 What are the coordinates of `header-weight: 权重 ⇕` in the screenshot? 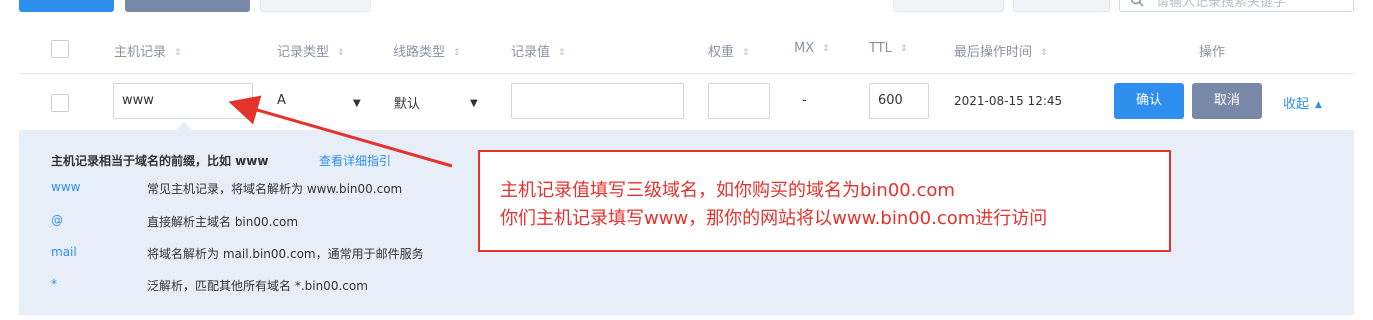 It's located at (729, 50).